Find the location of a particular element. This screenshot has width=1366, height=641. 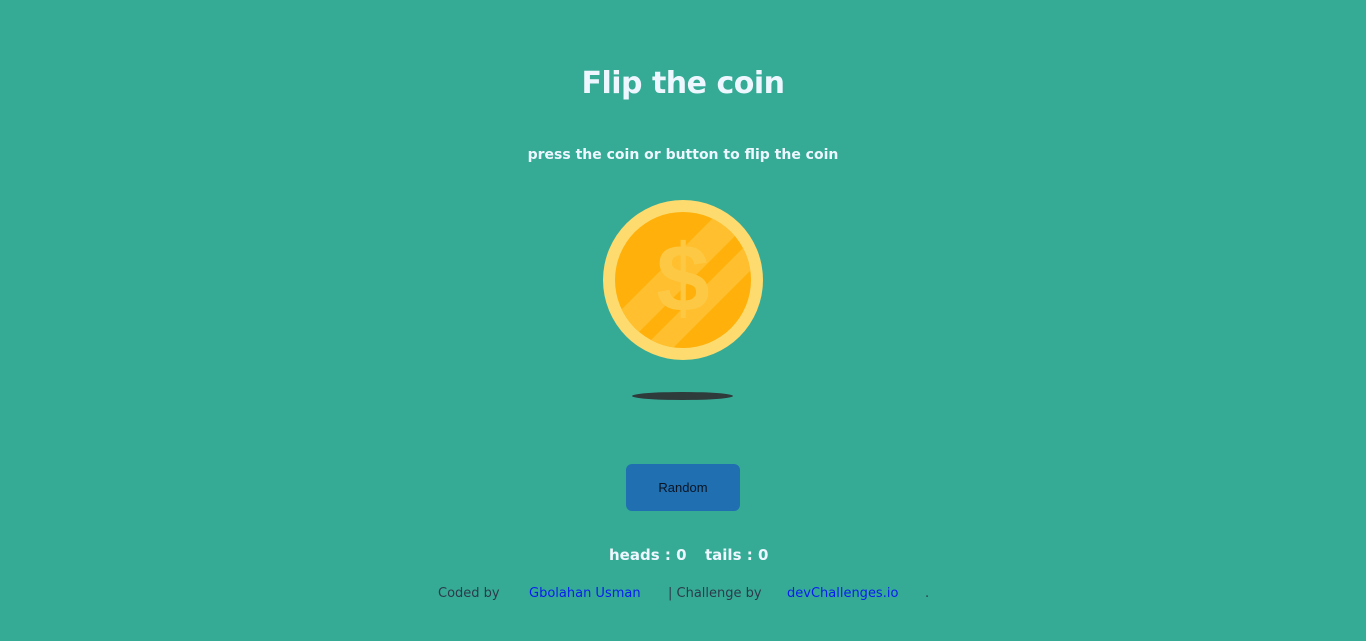

footer-trailing: . is located at coordinates (927, 593).